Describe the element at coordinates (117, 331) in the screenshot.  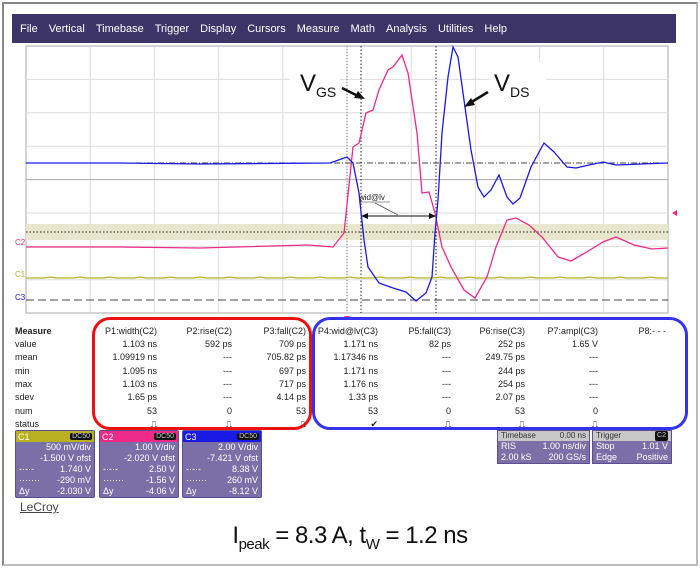
I see `measure-header-p1: P1:width(C2)` at that location.